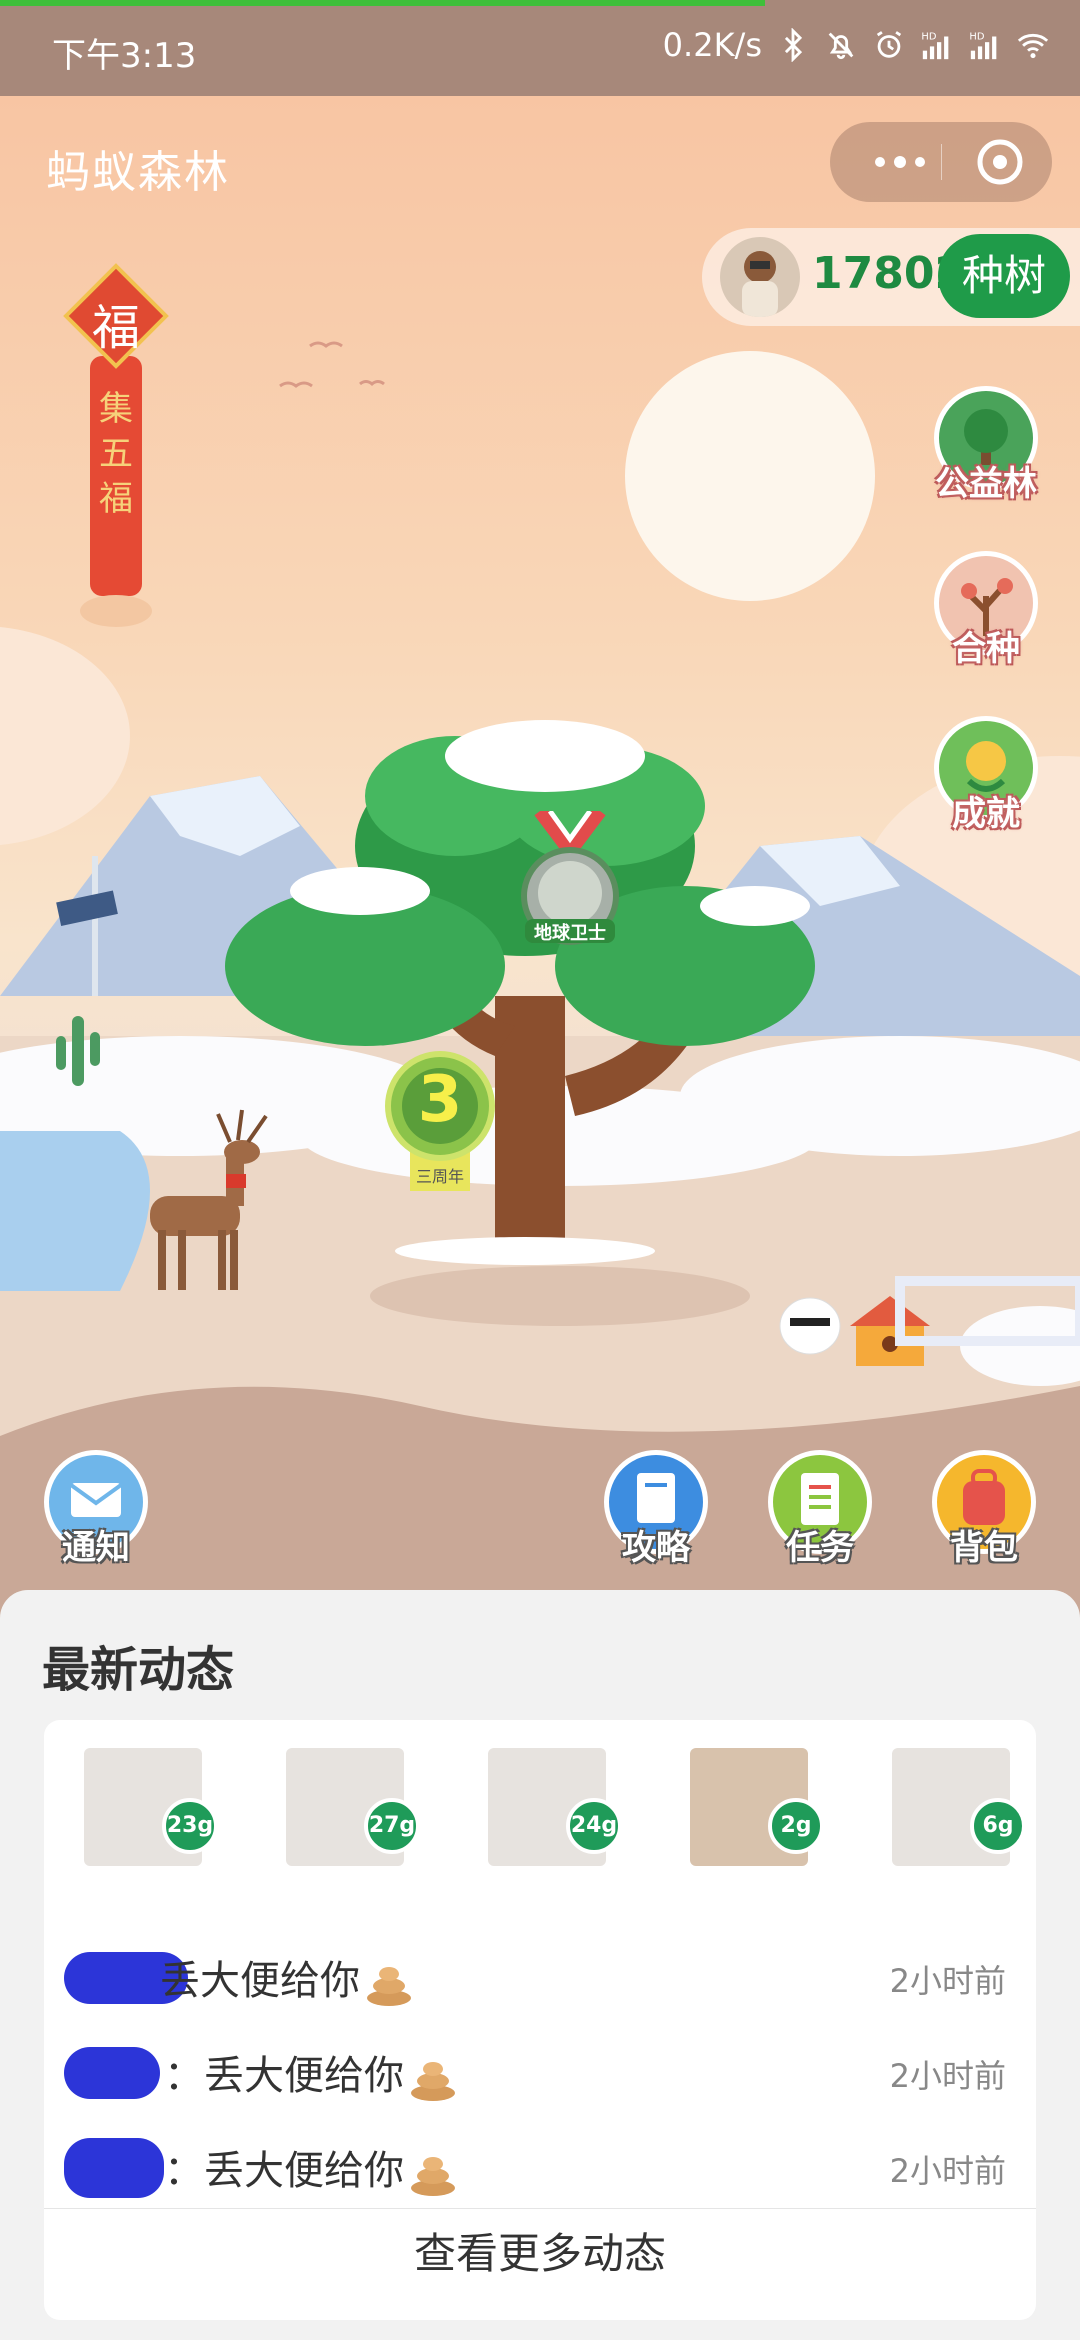 This screenshot has width=1080, height=2340. I want to click on more-dots-icon, so click(900, 162).